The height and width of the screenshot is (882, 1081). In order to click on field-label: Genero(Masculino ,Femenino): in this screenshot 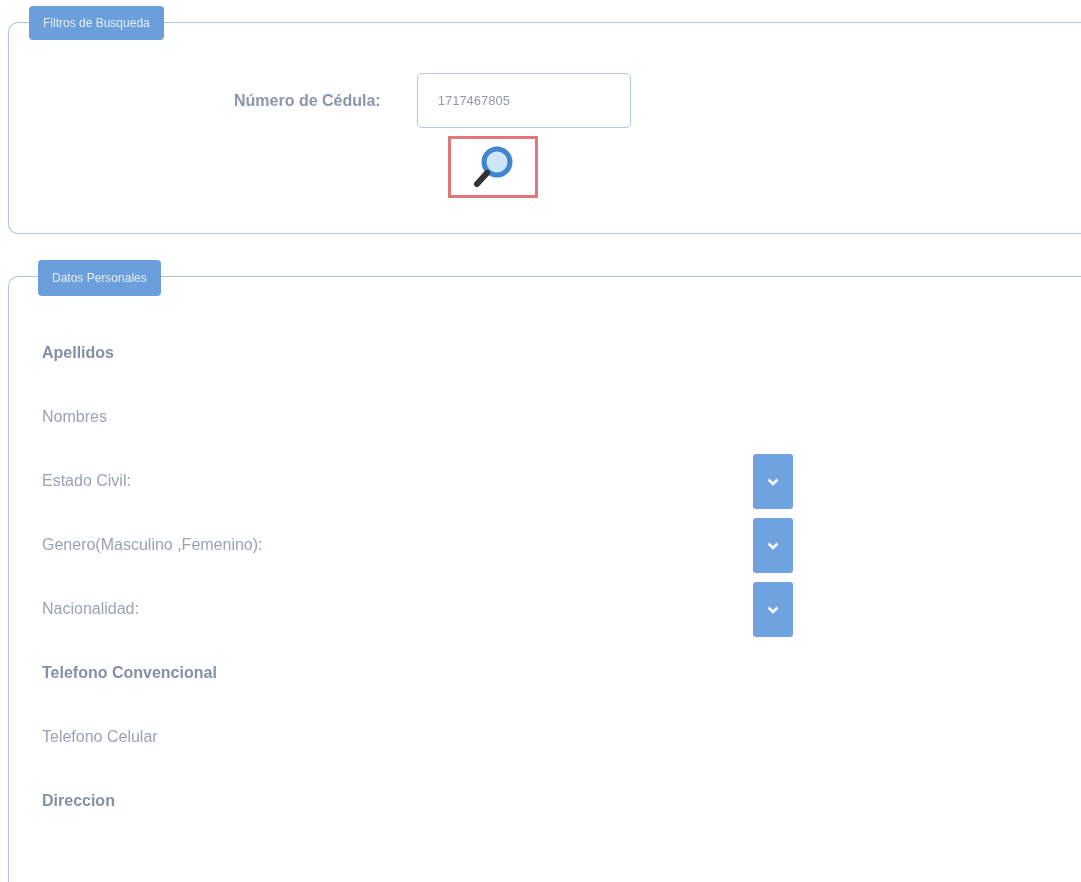, I will do `click(152, 545)`.